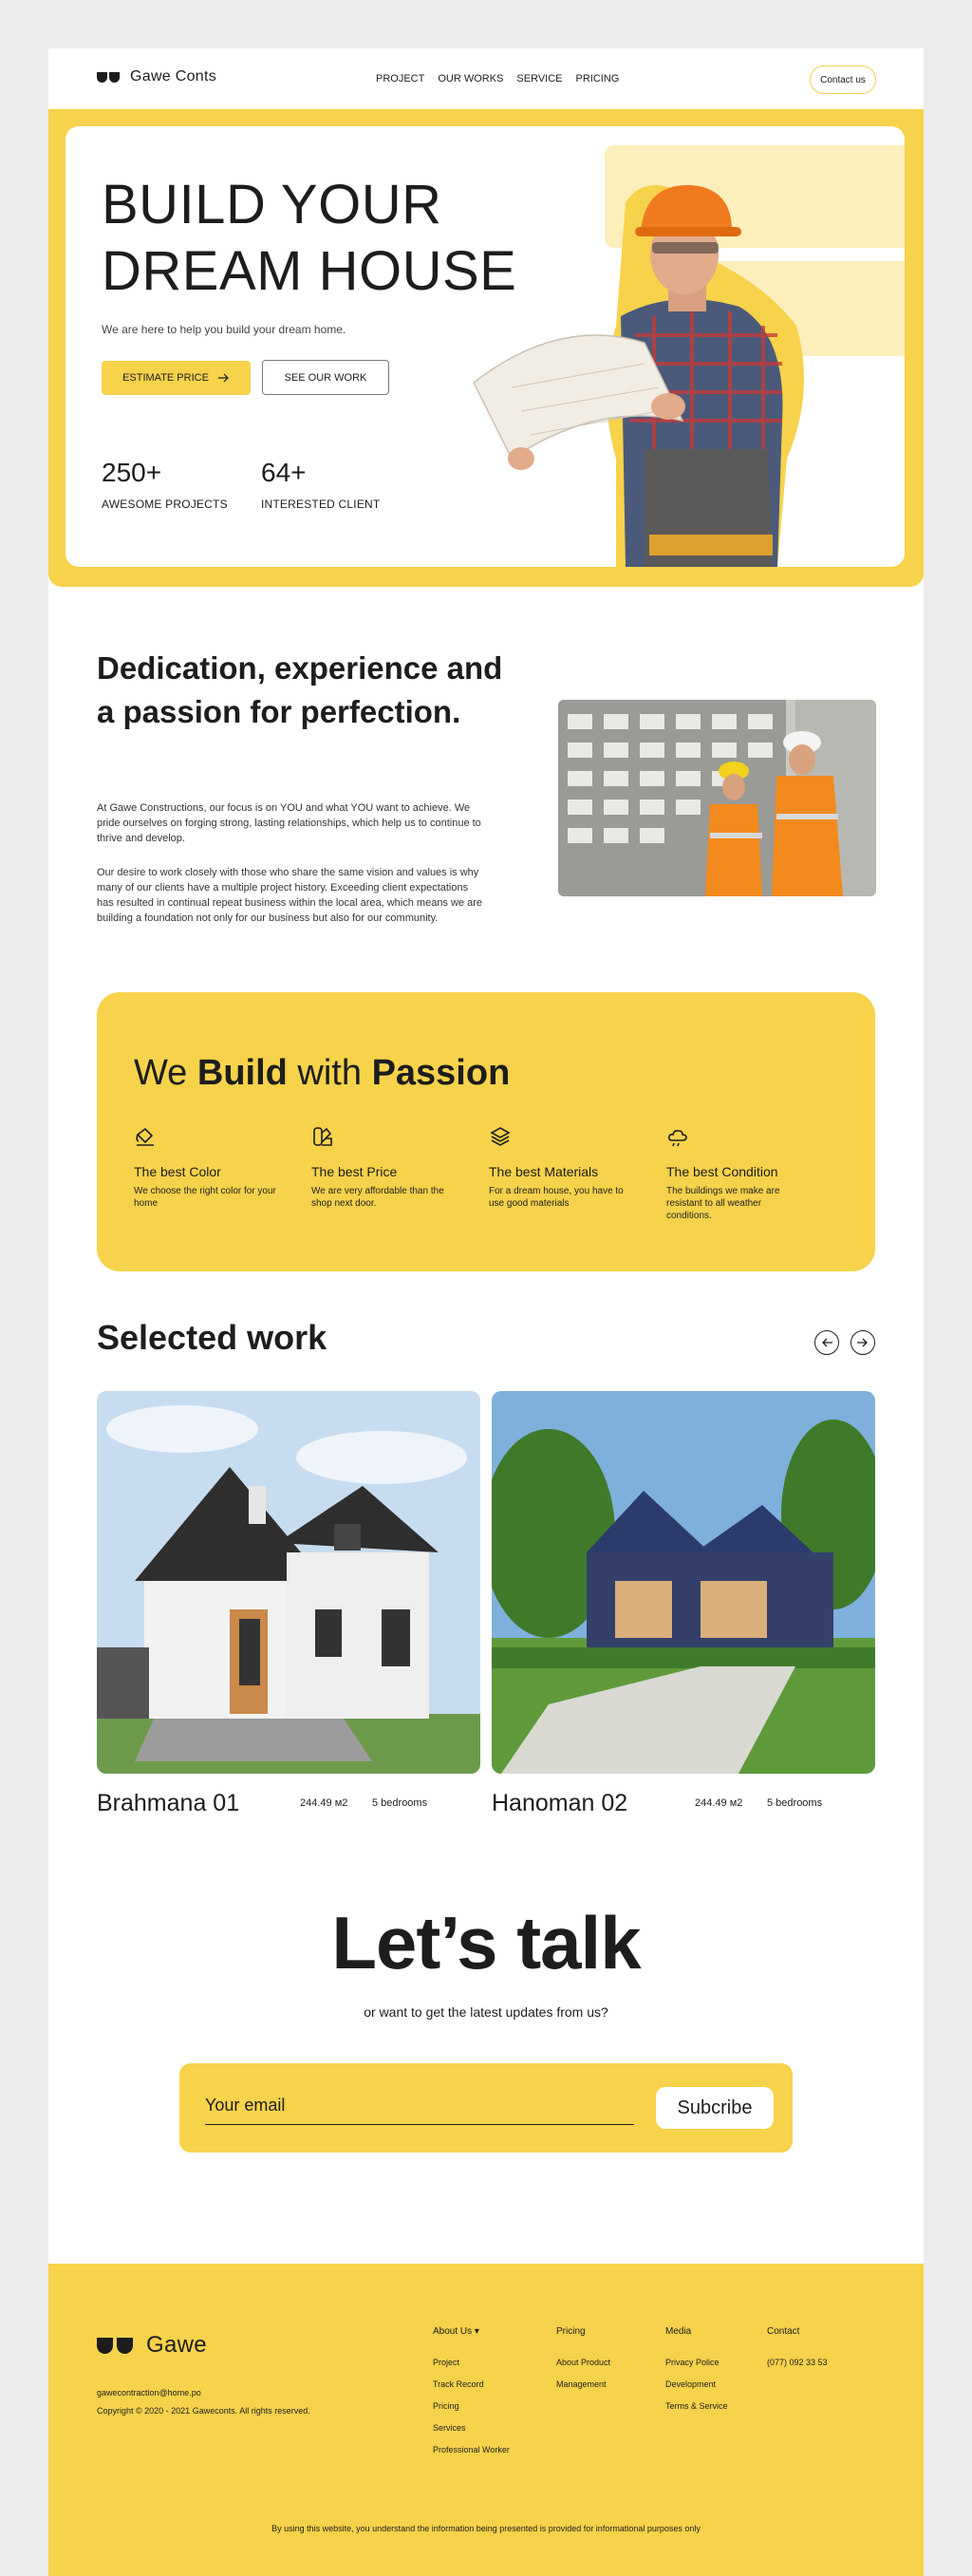 The height and width of the screenshot is (2576, 972). I want to click on footer-link: Track Record, so click(471, 2384).